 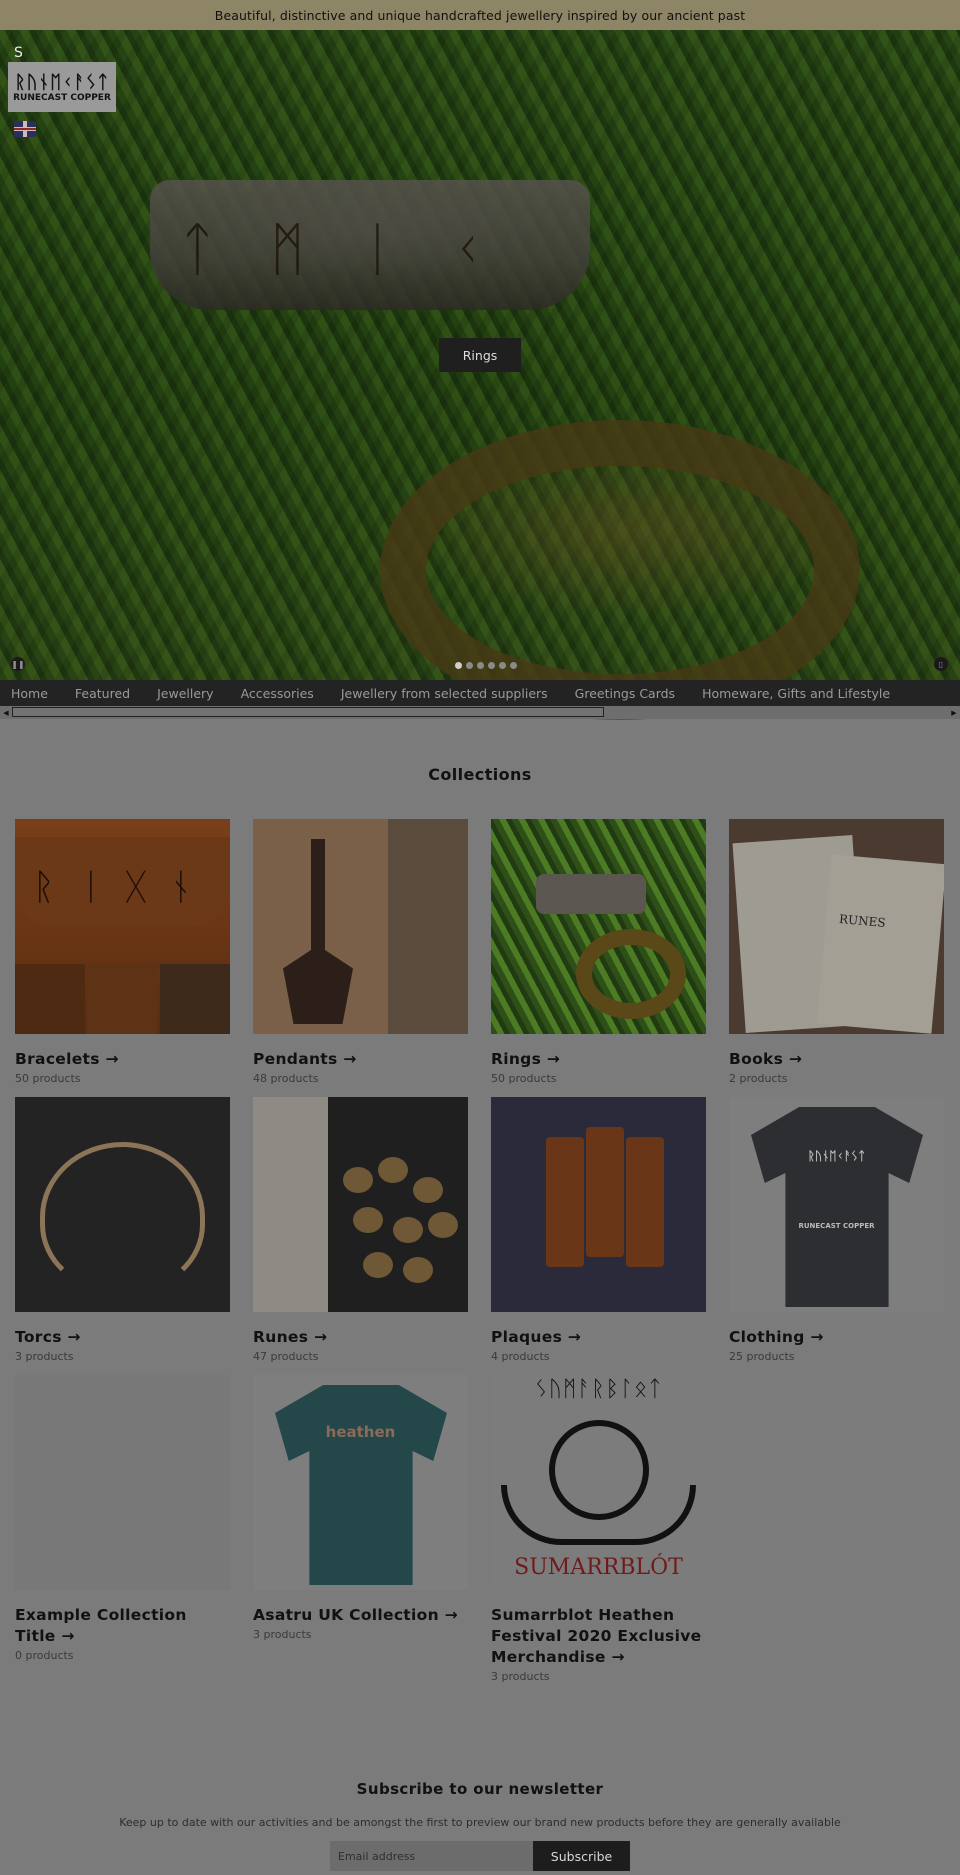 What do you see at coordinates (486, 665) in the screenshot?
I see `slideshow-dots` at bounding box center [486, 665].